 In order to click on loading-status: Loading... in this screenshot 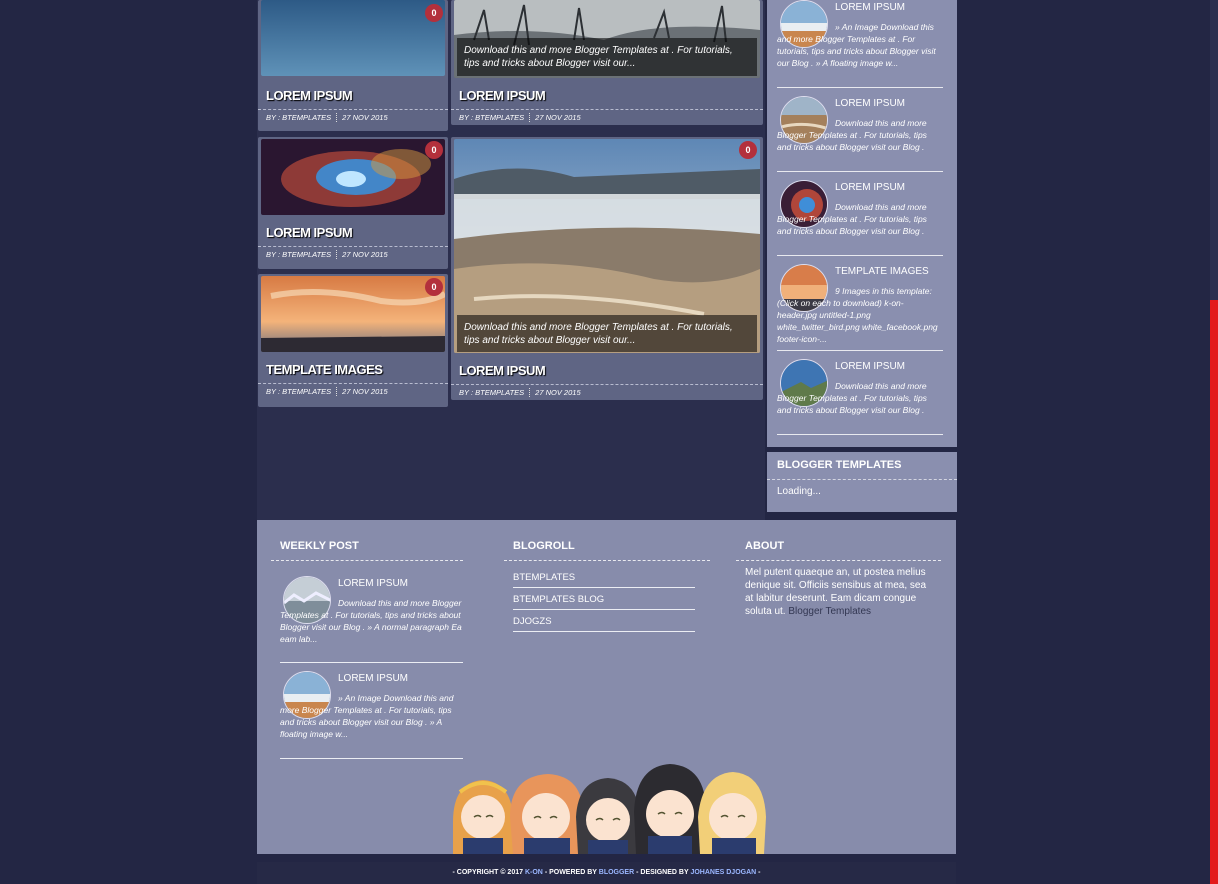, I will do `click(799, 491)`.